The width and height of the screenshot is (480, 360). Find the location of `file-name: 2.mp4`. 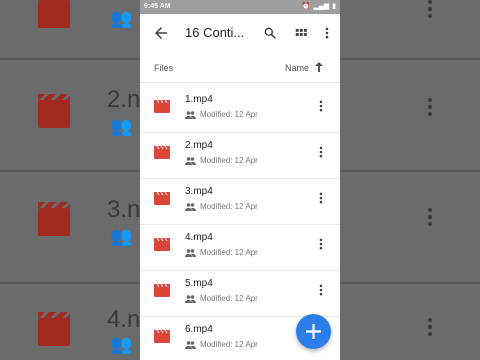

file-name: 2.mp4 is located at coordinates (199, 145).